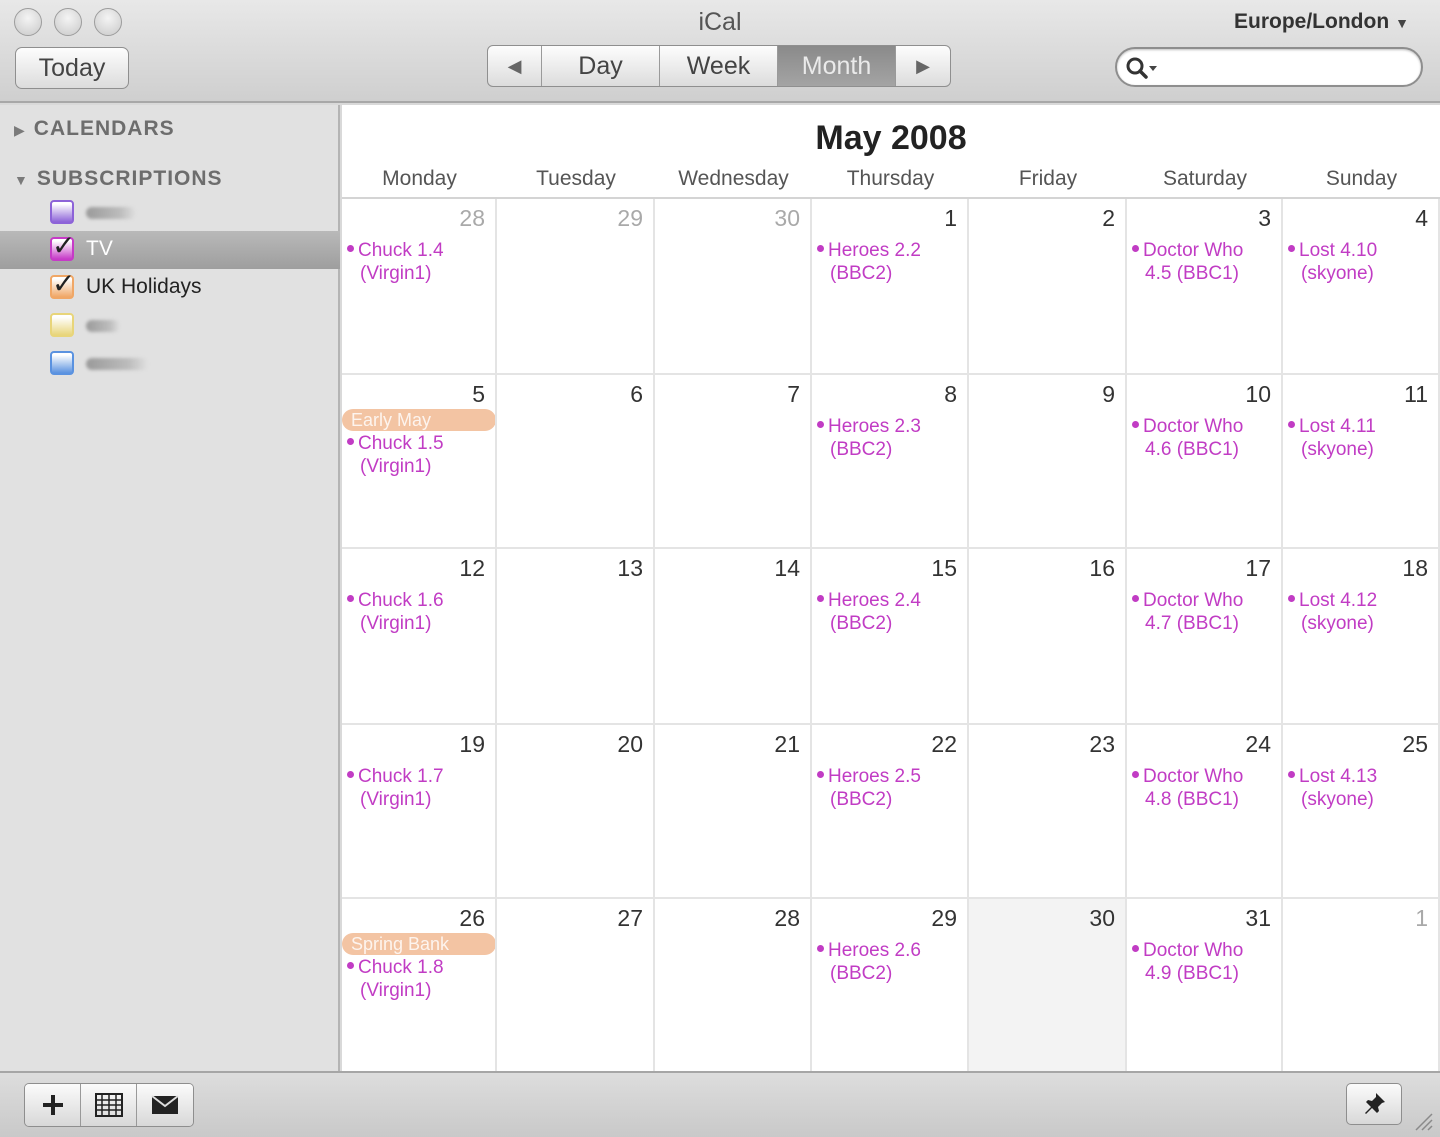  What do you see at coordinates (419, 287) in the screenshot?
I see `day-cell: 28 Chuck 1.4 (Virgin1)` at bounding box center [419, 287].